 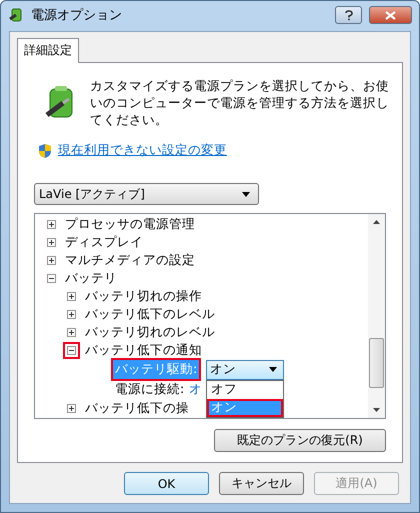 What do you see at coordinates (143, 351) in the screenshot?
I see `tree-item: バッテリ低下の通知` at bounding box center [143, 351].